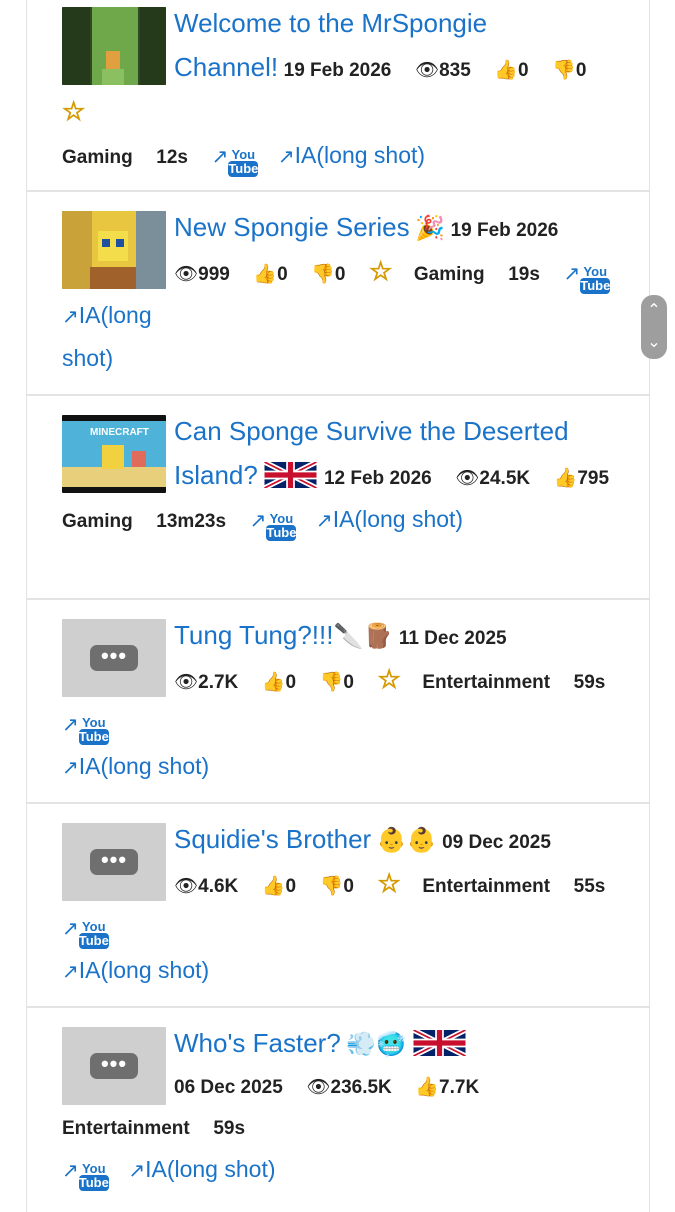 The width and height of the screenshot is (675, 1212). Describe the element at coordinates (496, 842) in the screenshot. I see `video-date: 09 Dec 2025` at that location.